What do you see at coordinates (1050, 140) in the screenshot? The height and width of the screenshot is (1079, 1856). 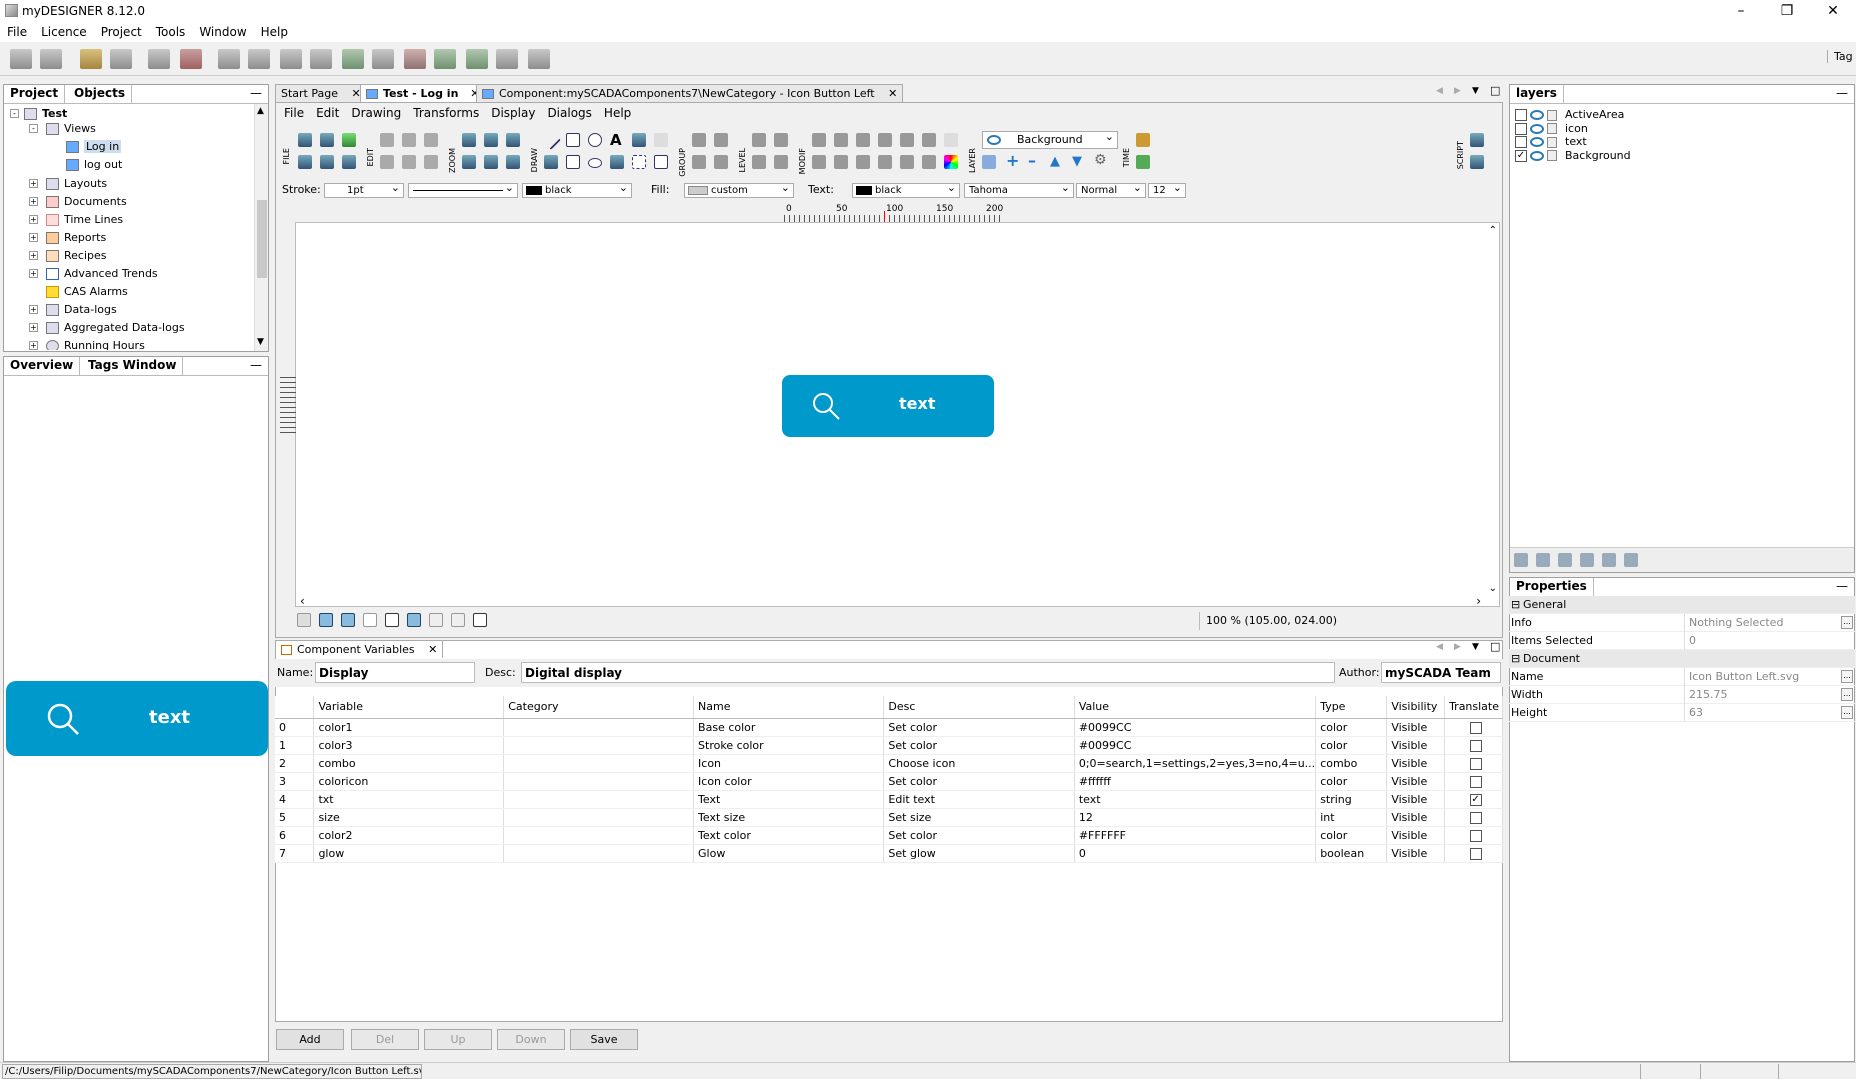 I see `layer-combo: Background` at bounding box center [1050, 140].